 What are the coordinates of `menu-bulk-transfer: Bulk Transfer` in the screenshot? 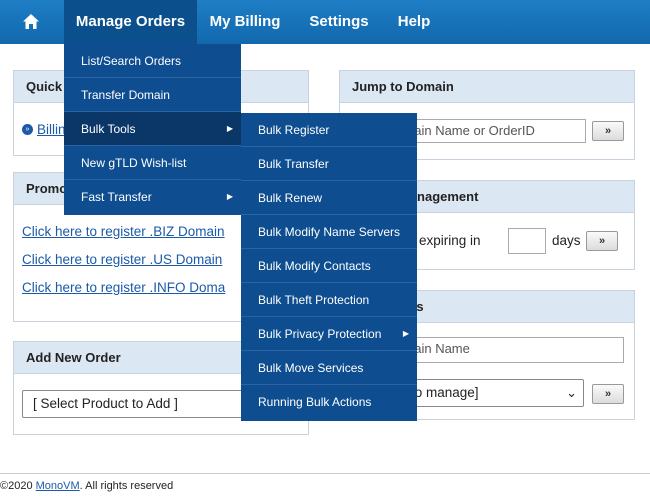 It's located at (329, 164).